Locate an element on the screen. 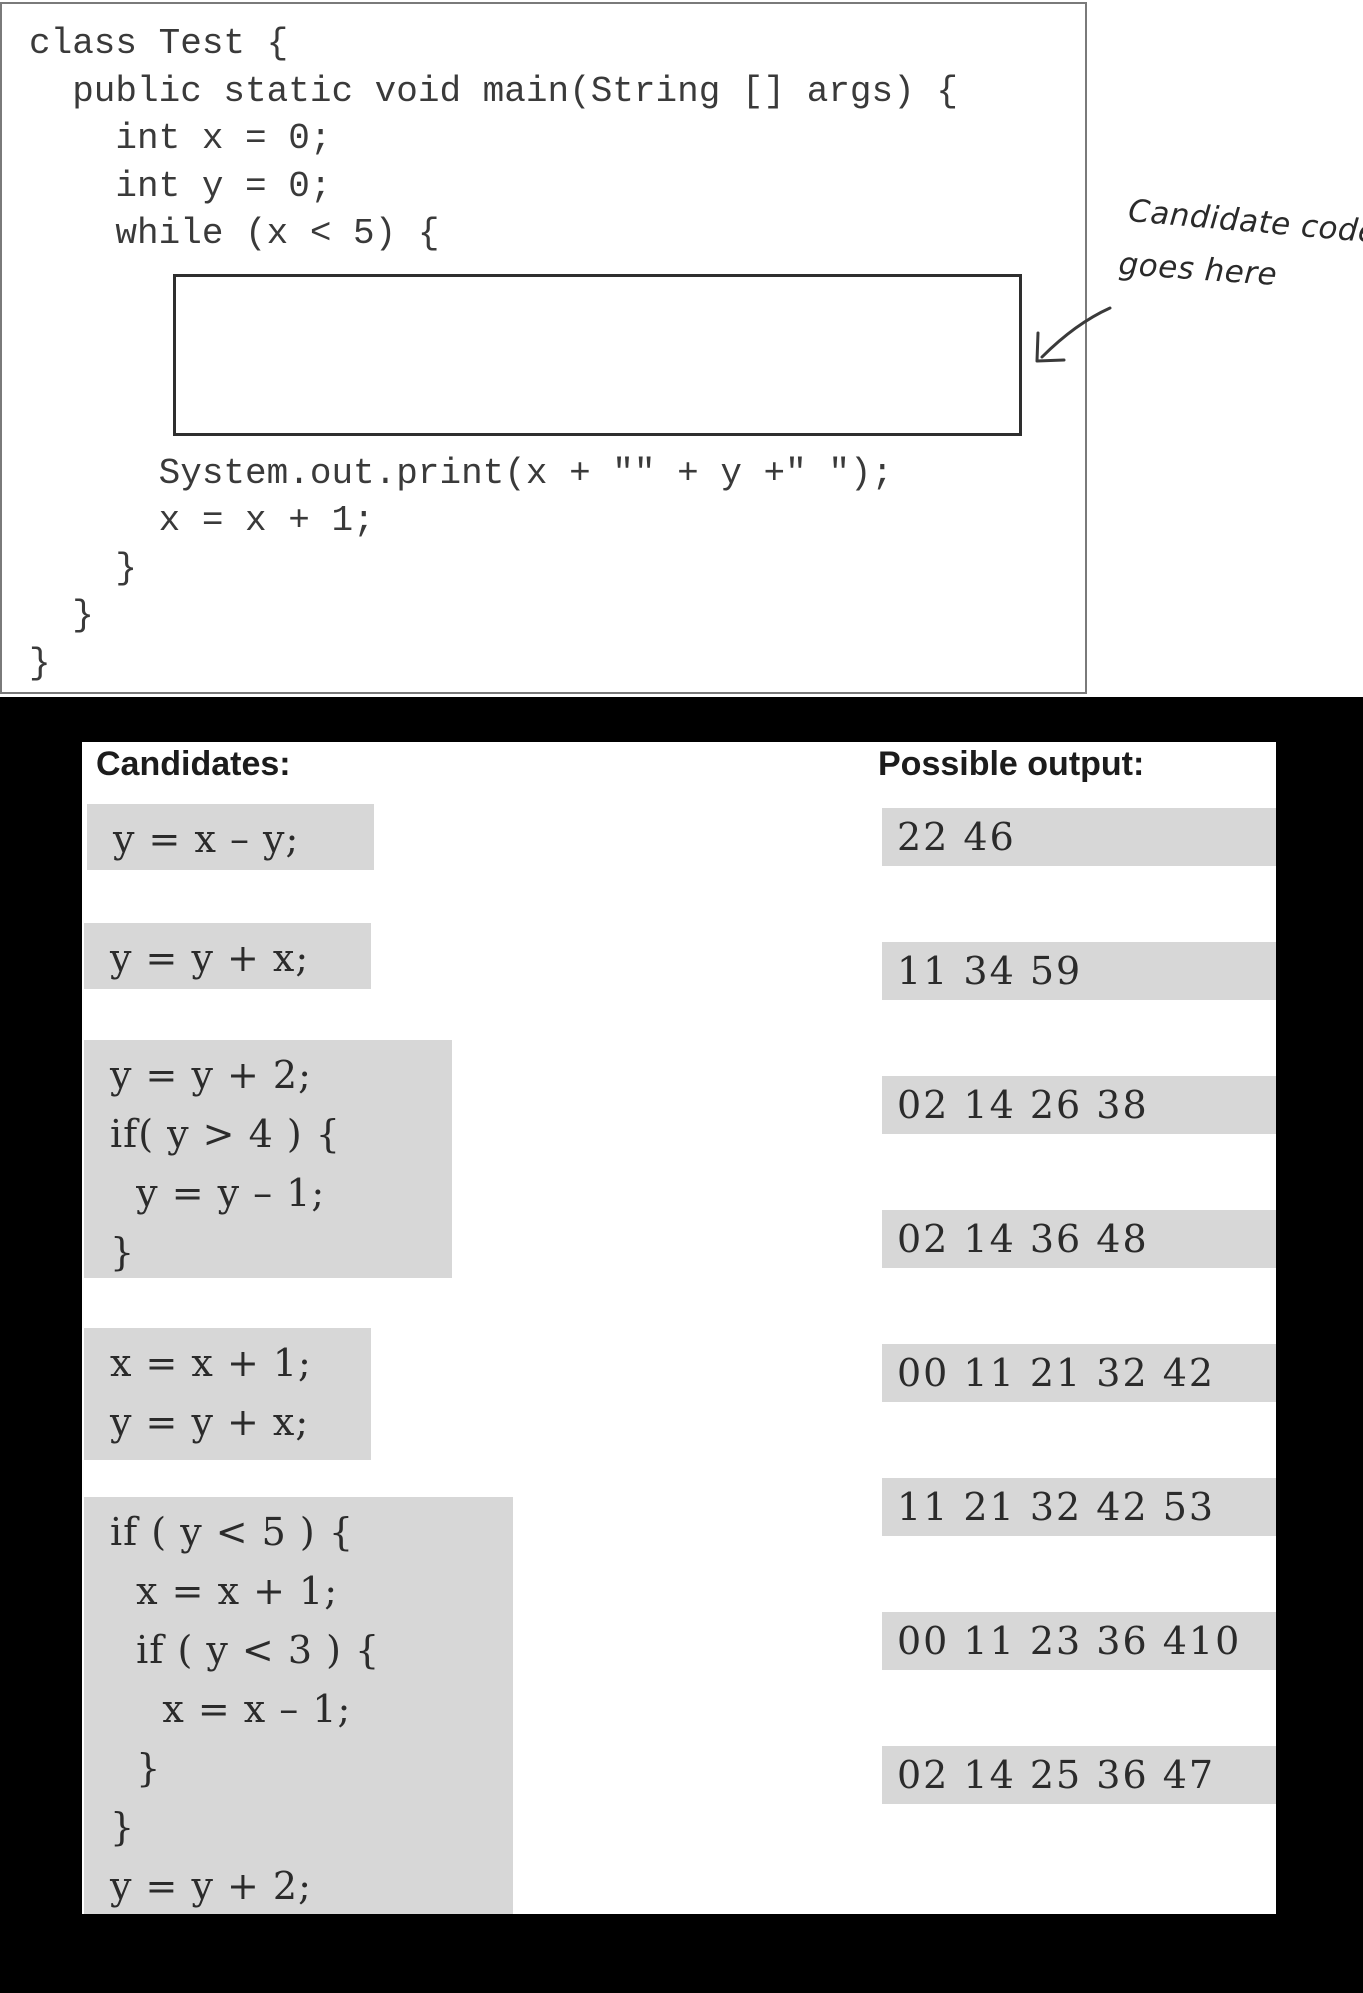 This screenshot has height=1993, width=1363. code-line: System.out.print(x + "" + y +" "); is located at coordinates (461, 473).